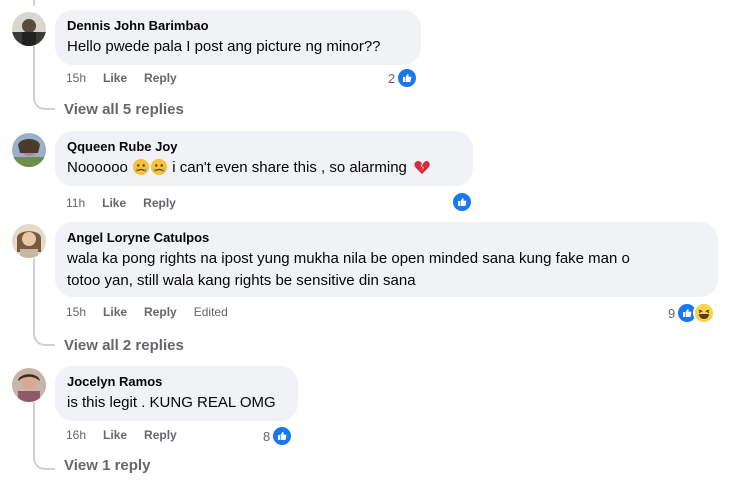  Describe the element at coordinates (97, 167) in the screenshot. I see `comment-text-part: Noooooo` at that location.